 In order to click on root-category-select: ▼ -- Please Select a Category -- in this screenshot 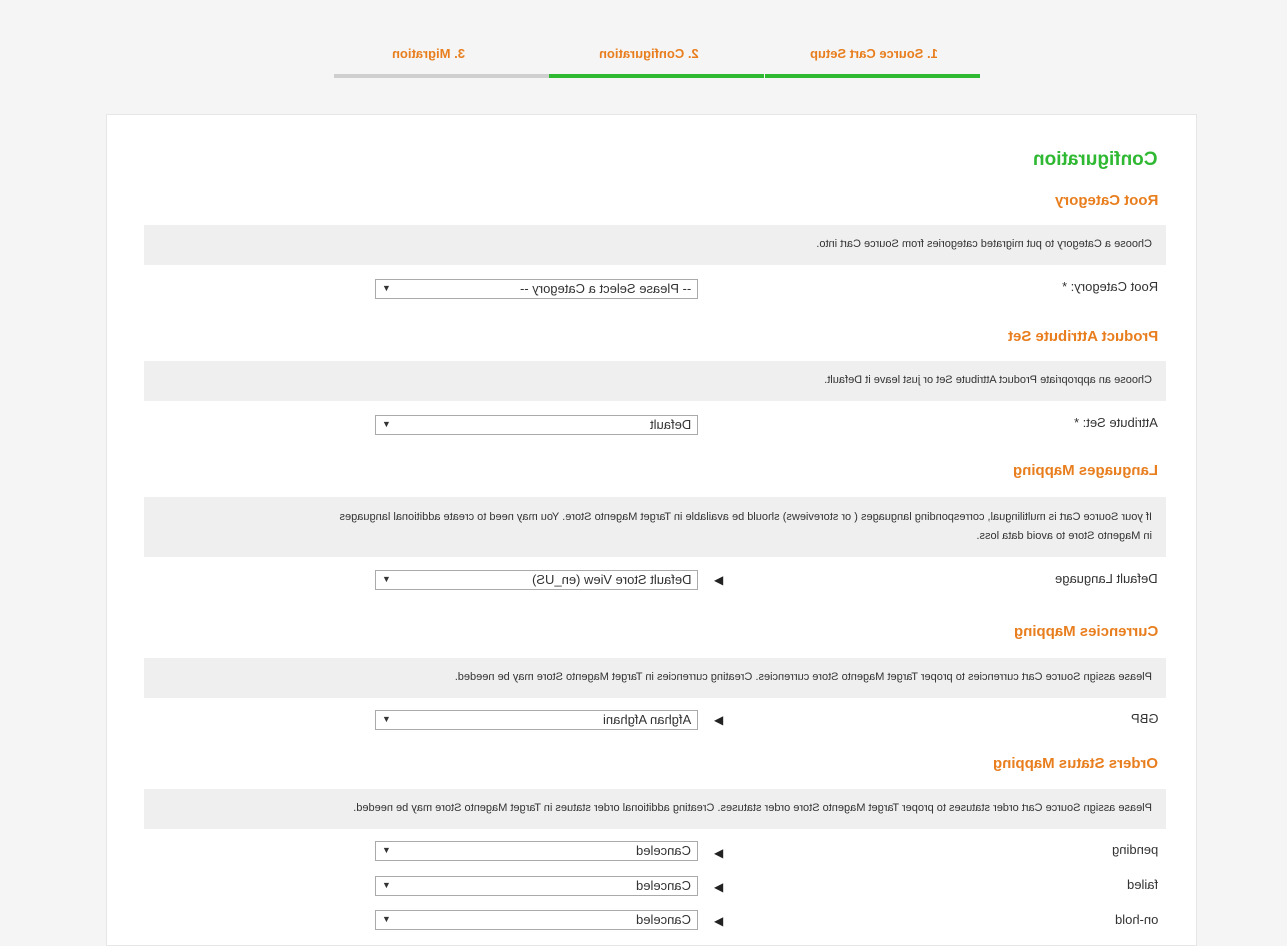, I will do `click(536, 289)`.